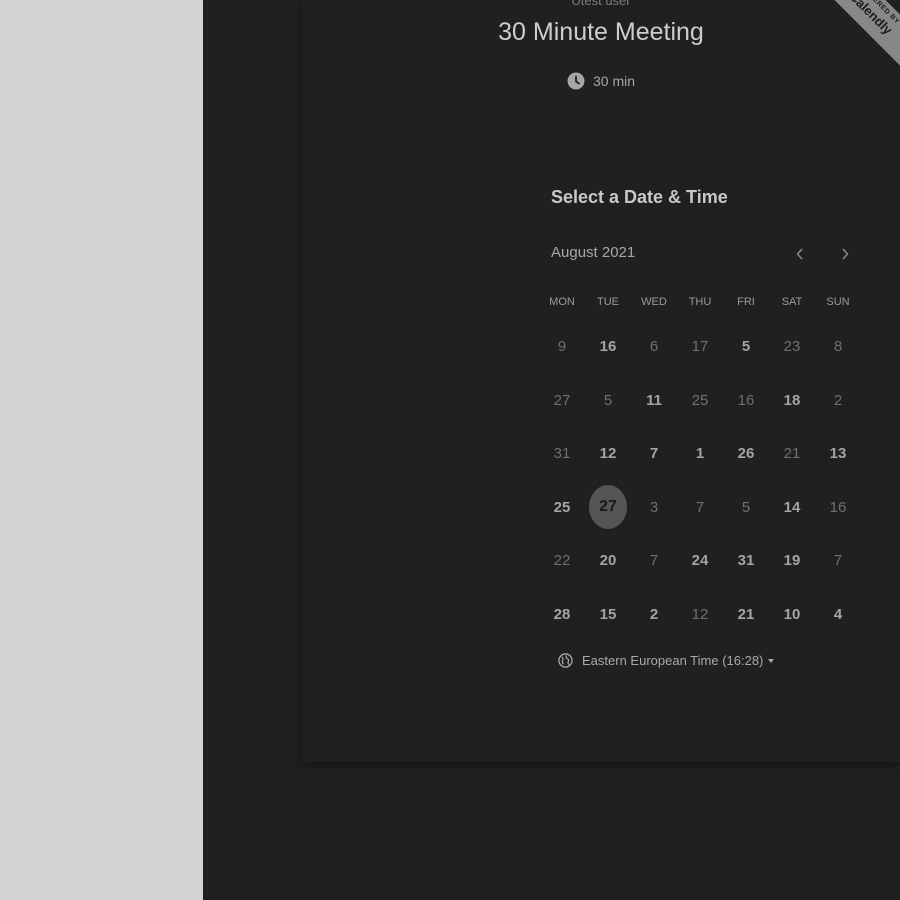  I want to click on day-cell: 18, so click(792, 401).